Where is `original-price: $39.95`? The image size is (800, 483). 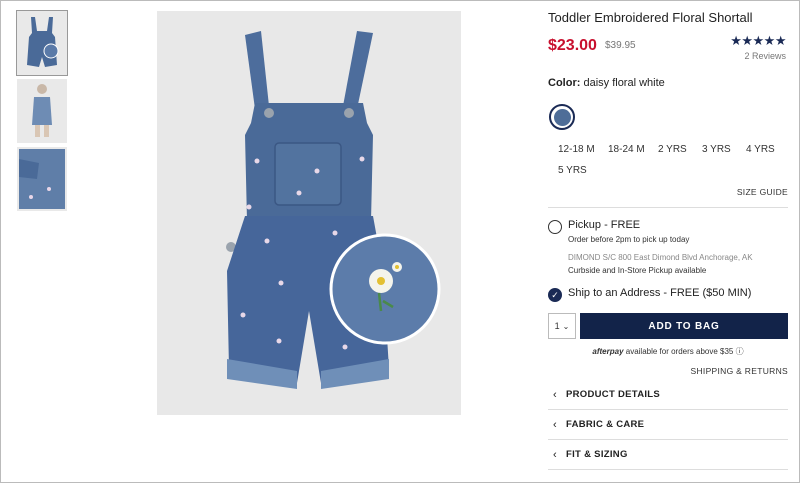
original-price: $39.95 is located at coordinates (620, 45).